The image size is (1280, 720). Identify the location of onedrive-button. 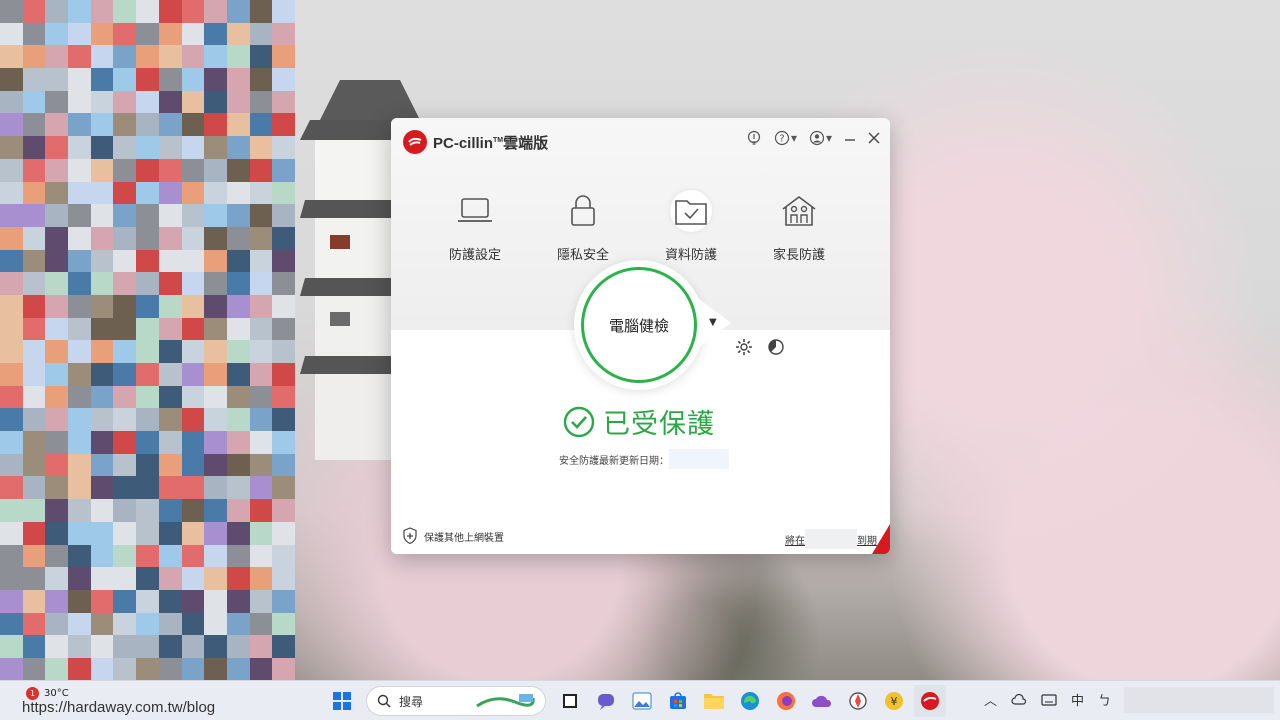
(822, 701).